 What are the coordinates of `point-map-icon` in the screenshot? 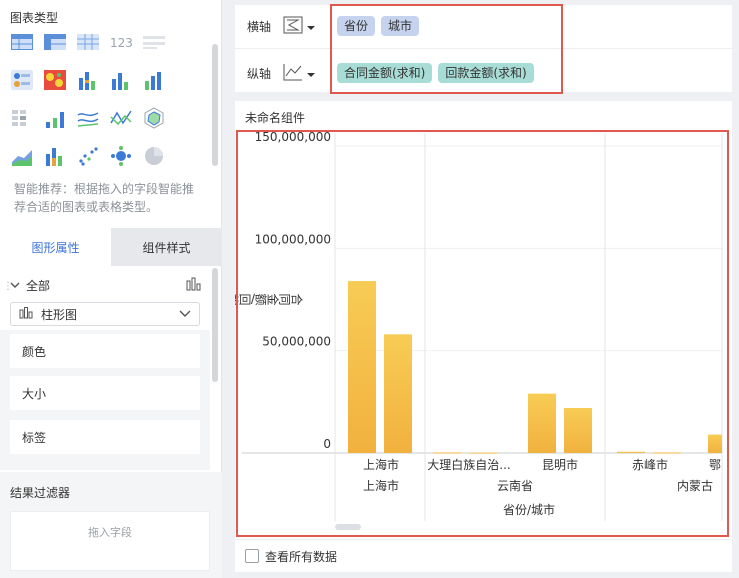 It's located at (22, 80).